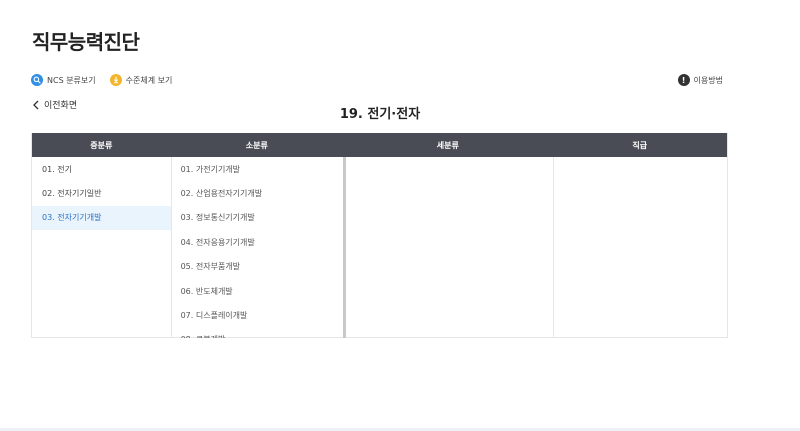  What do you see at coordinates (258, 267) in the screenshot?
I see `list-item: 05. 전자부품개발` at bounding box center [258, 267].